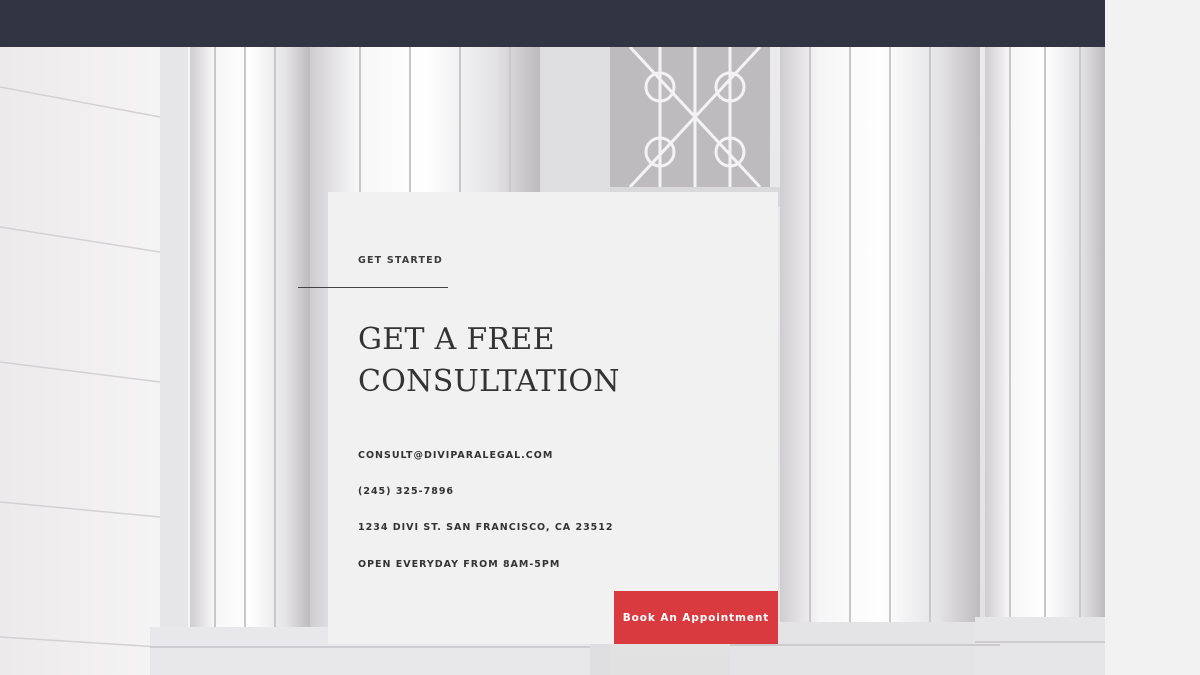 Image resolution: width=1200 pixels, height=675 pixels. Describe the element at coordinates (1152, 337) in the screenshot. I see `page-right-margin` at that location.